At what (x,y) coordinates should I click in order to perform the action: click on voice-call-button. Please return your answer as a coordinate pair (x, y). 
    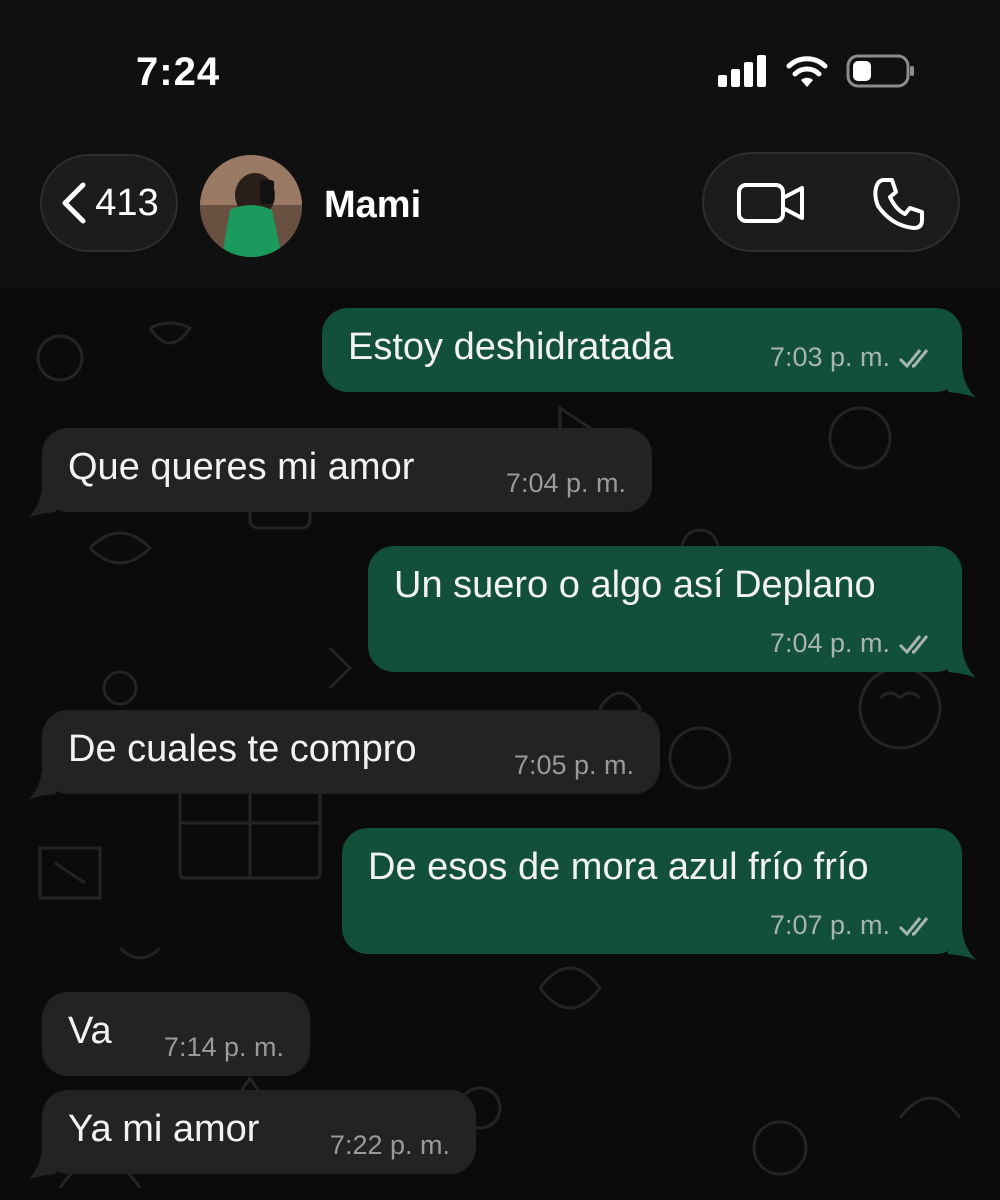
    Looking at the image, I should click on (898, 206).